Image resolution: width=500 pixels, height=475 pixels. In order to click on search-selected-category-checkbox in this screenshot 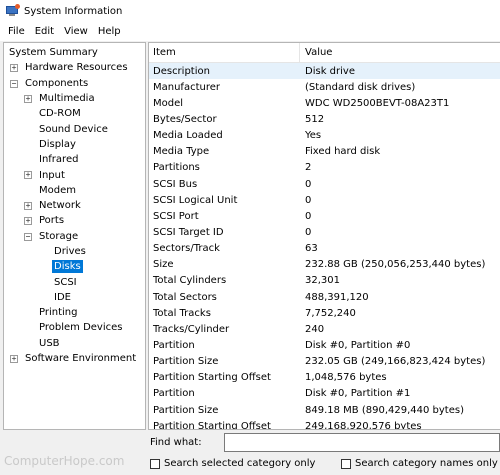, I will do `click(155, 464)`.